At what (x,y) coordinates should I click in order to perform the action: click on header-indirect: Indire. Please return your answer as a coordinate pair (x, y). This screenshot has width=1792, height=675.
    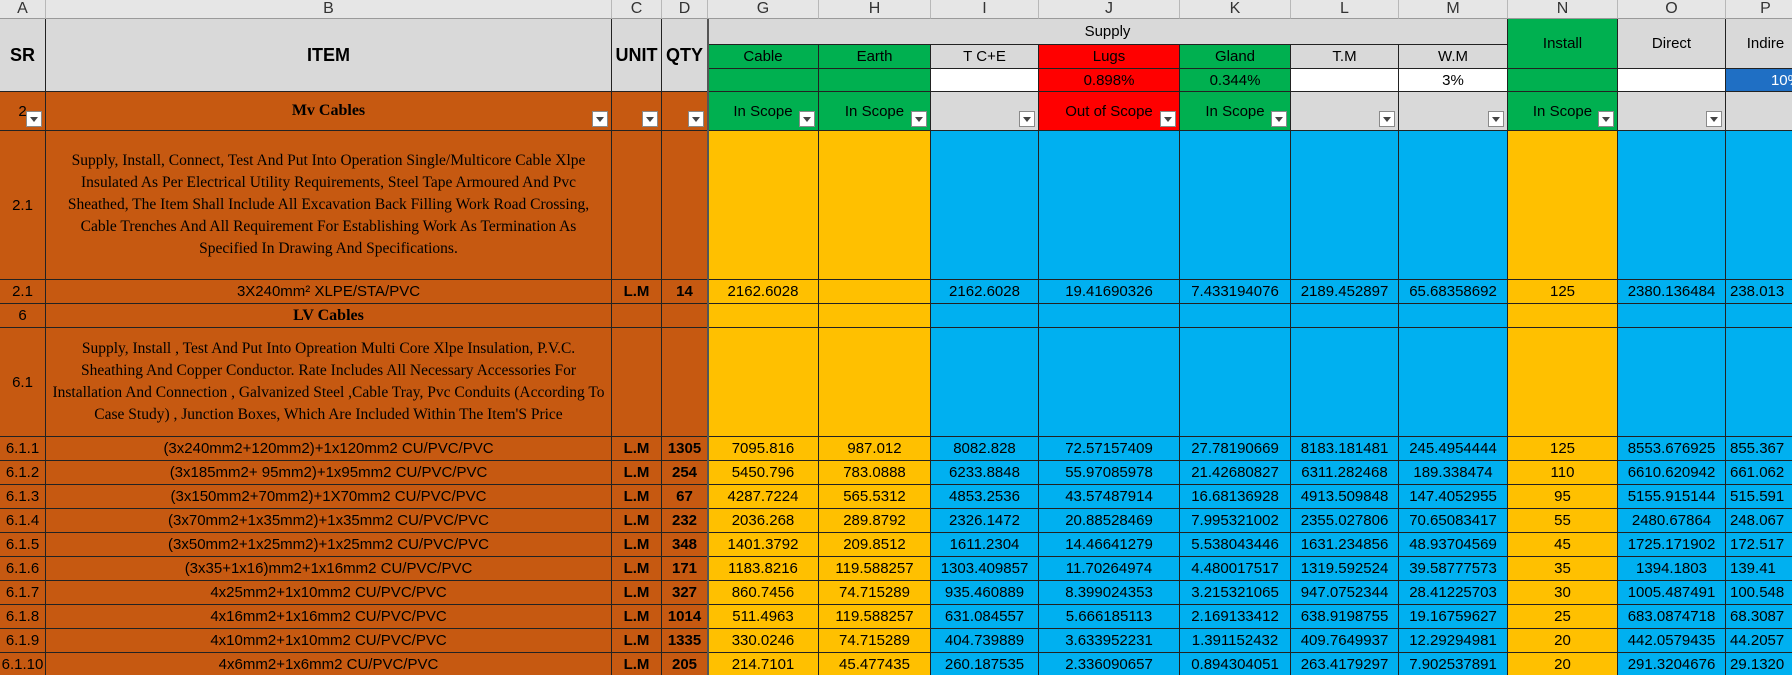
    Looking at the image, I should click on (1759, 44).